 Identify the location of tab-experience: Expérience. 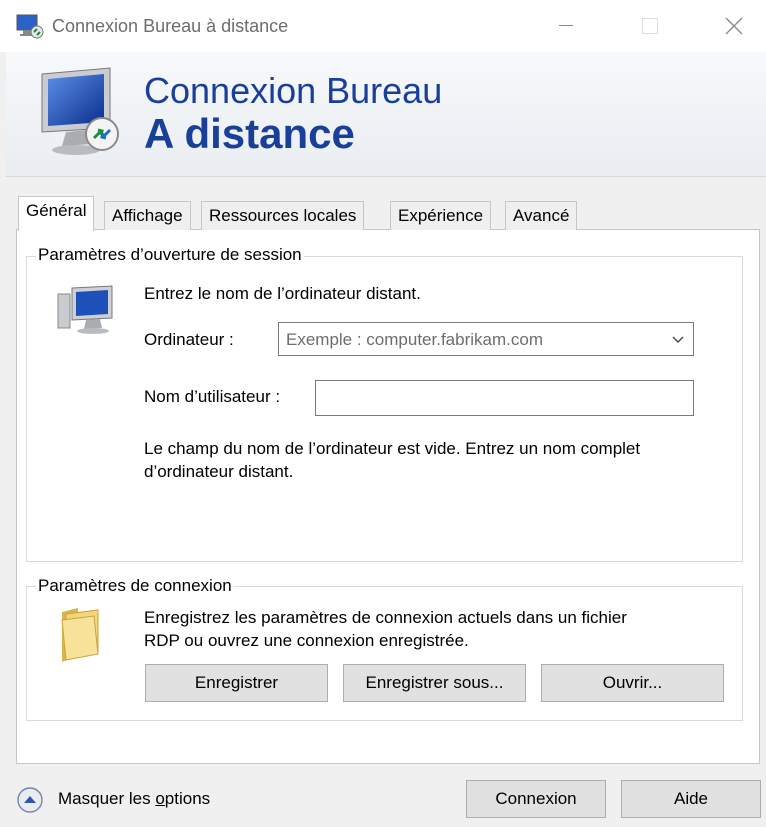
(441, 215).